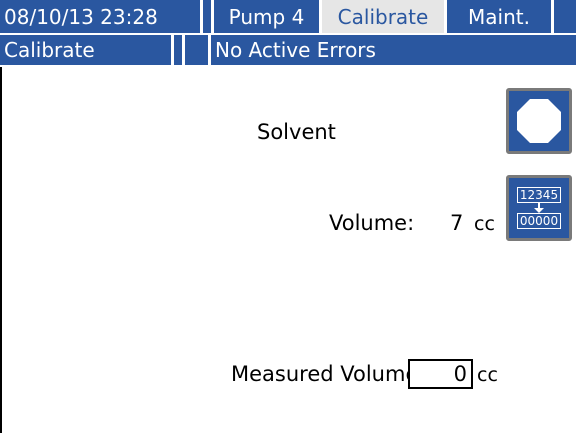 Image resolution: width=576 pixels, height=433 pixels. I want to click on volume-label: Volume:, so click(372, 223).